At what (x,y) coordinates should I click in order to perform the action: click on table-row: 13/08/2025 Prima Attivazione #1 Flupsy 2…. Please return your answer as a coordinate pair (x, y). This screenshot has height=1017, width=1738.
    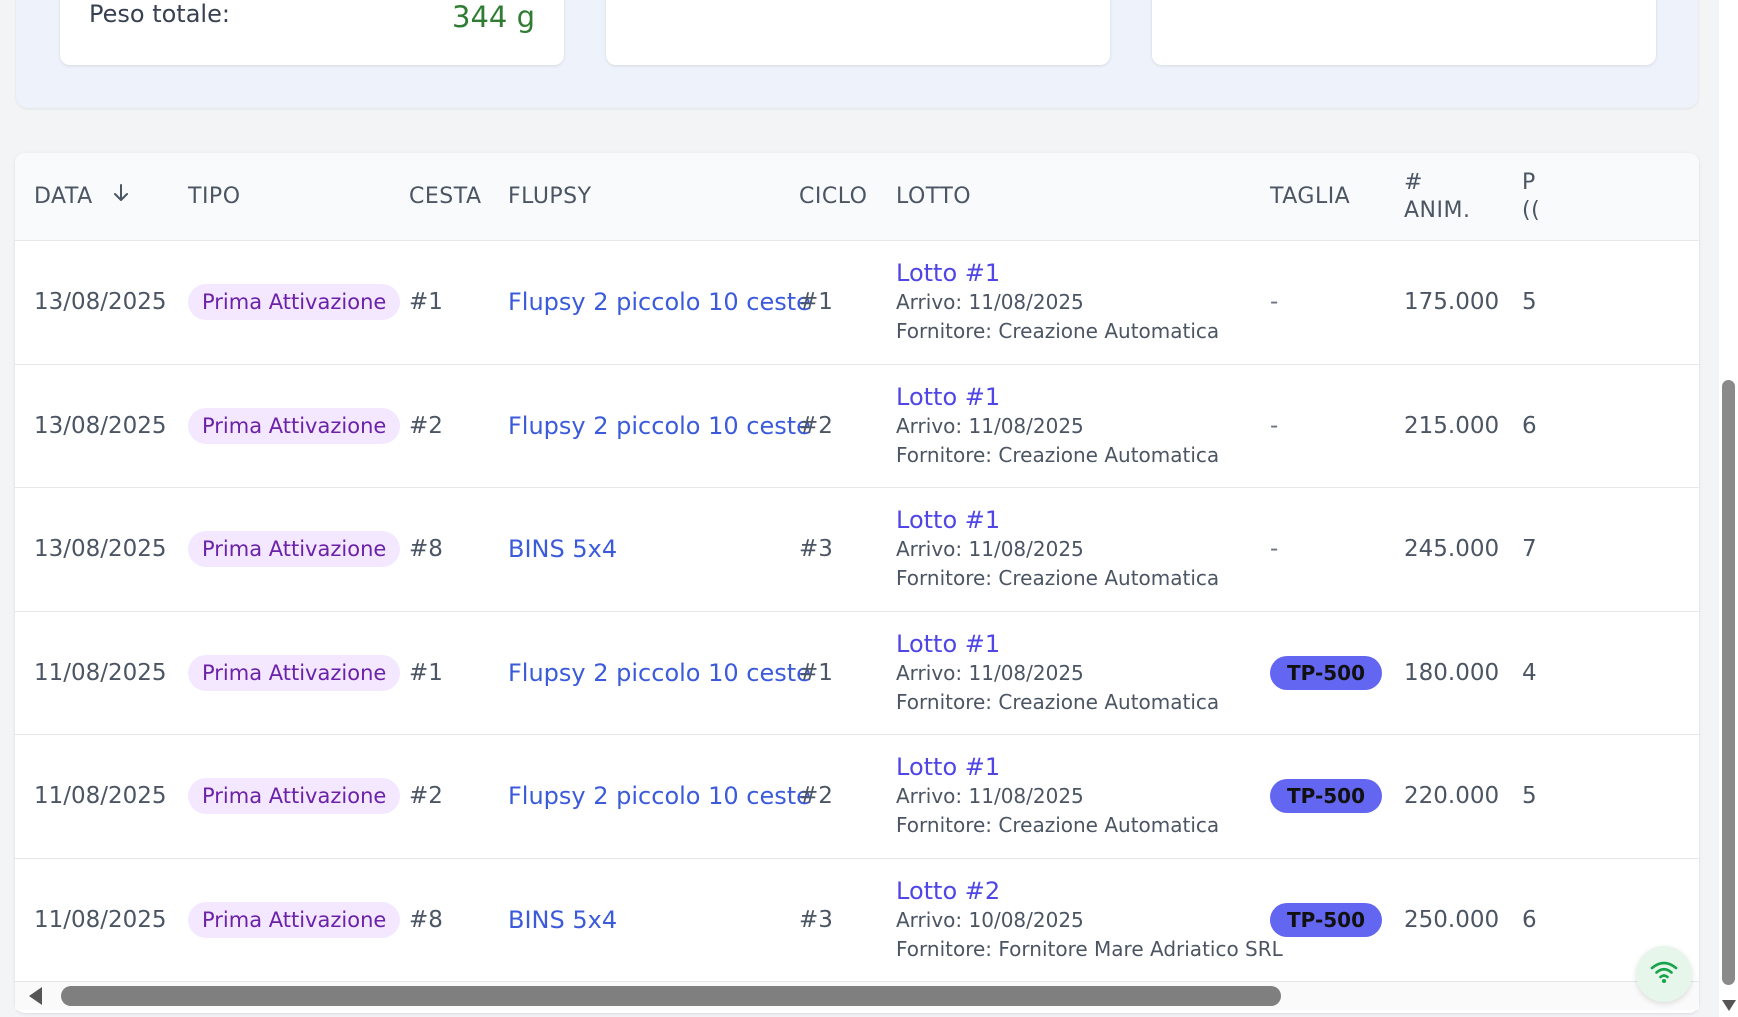
    Looking at the image, I should click on (857, 303).